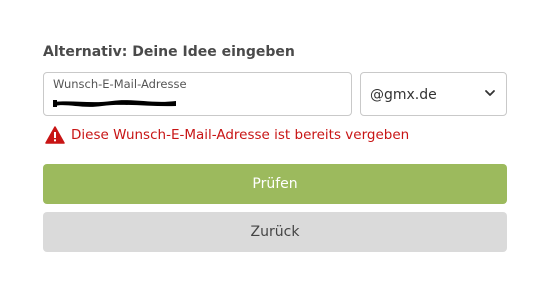  I want to click on email-input-row: Wunsch-E-Mail-Adresse @gmx.de, so click(275, 94).